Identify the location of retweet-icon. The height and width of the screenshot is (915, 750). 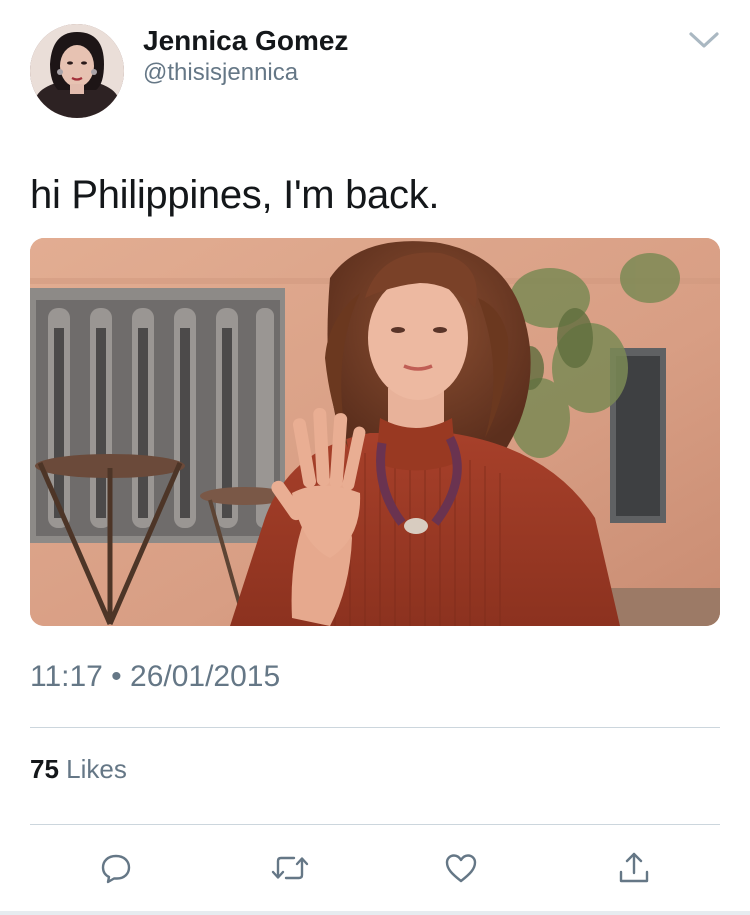
(290, 870).